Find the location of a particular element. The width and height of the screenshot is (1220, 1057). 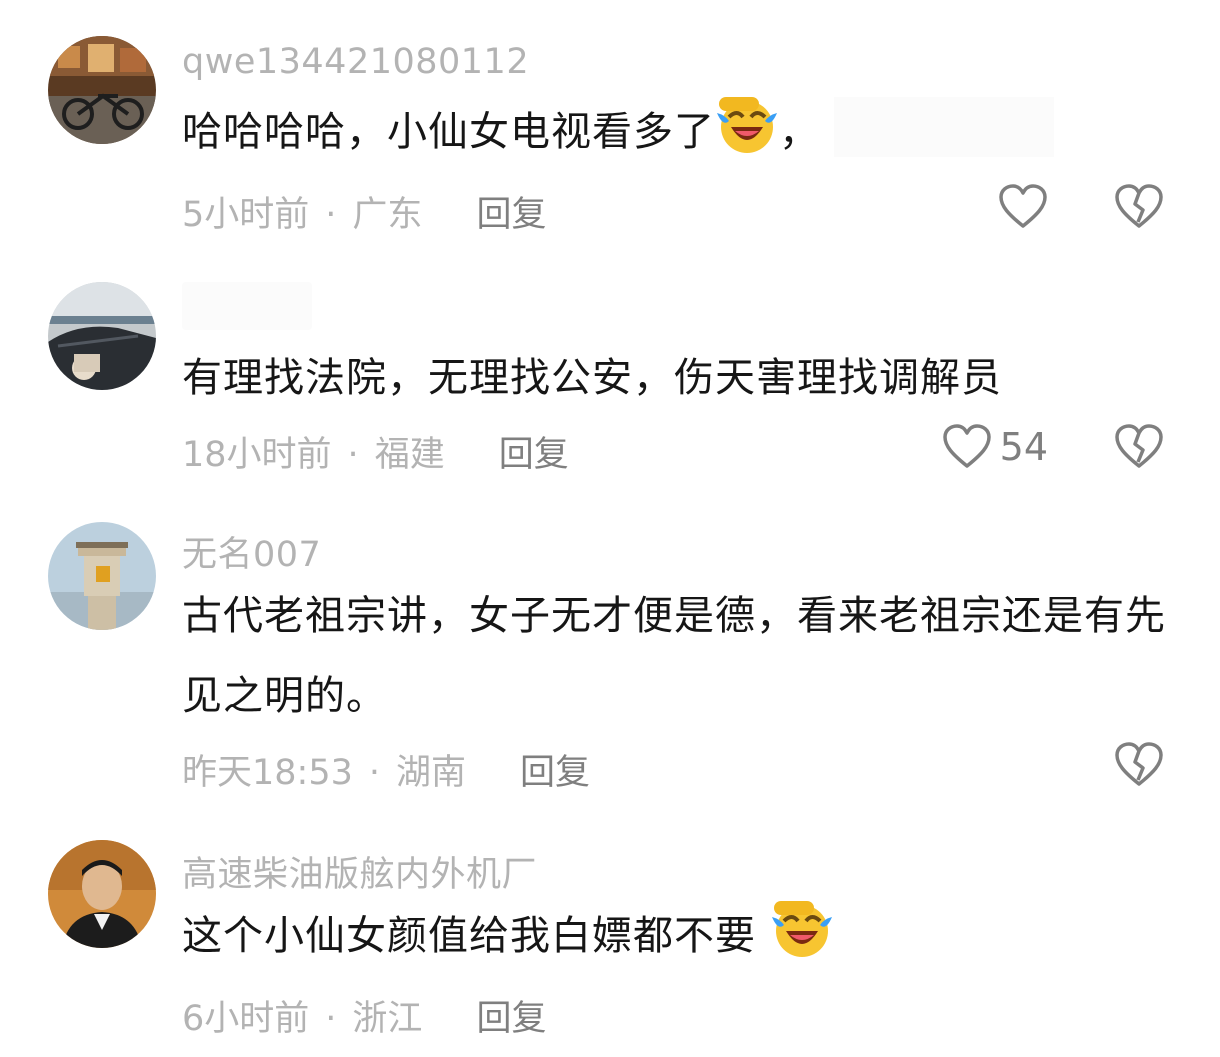

username: 高速柴油版舷内外机厂 is located at coordinates (359, 871).